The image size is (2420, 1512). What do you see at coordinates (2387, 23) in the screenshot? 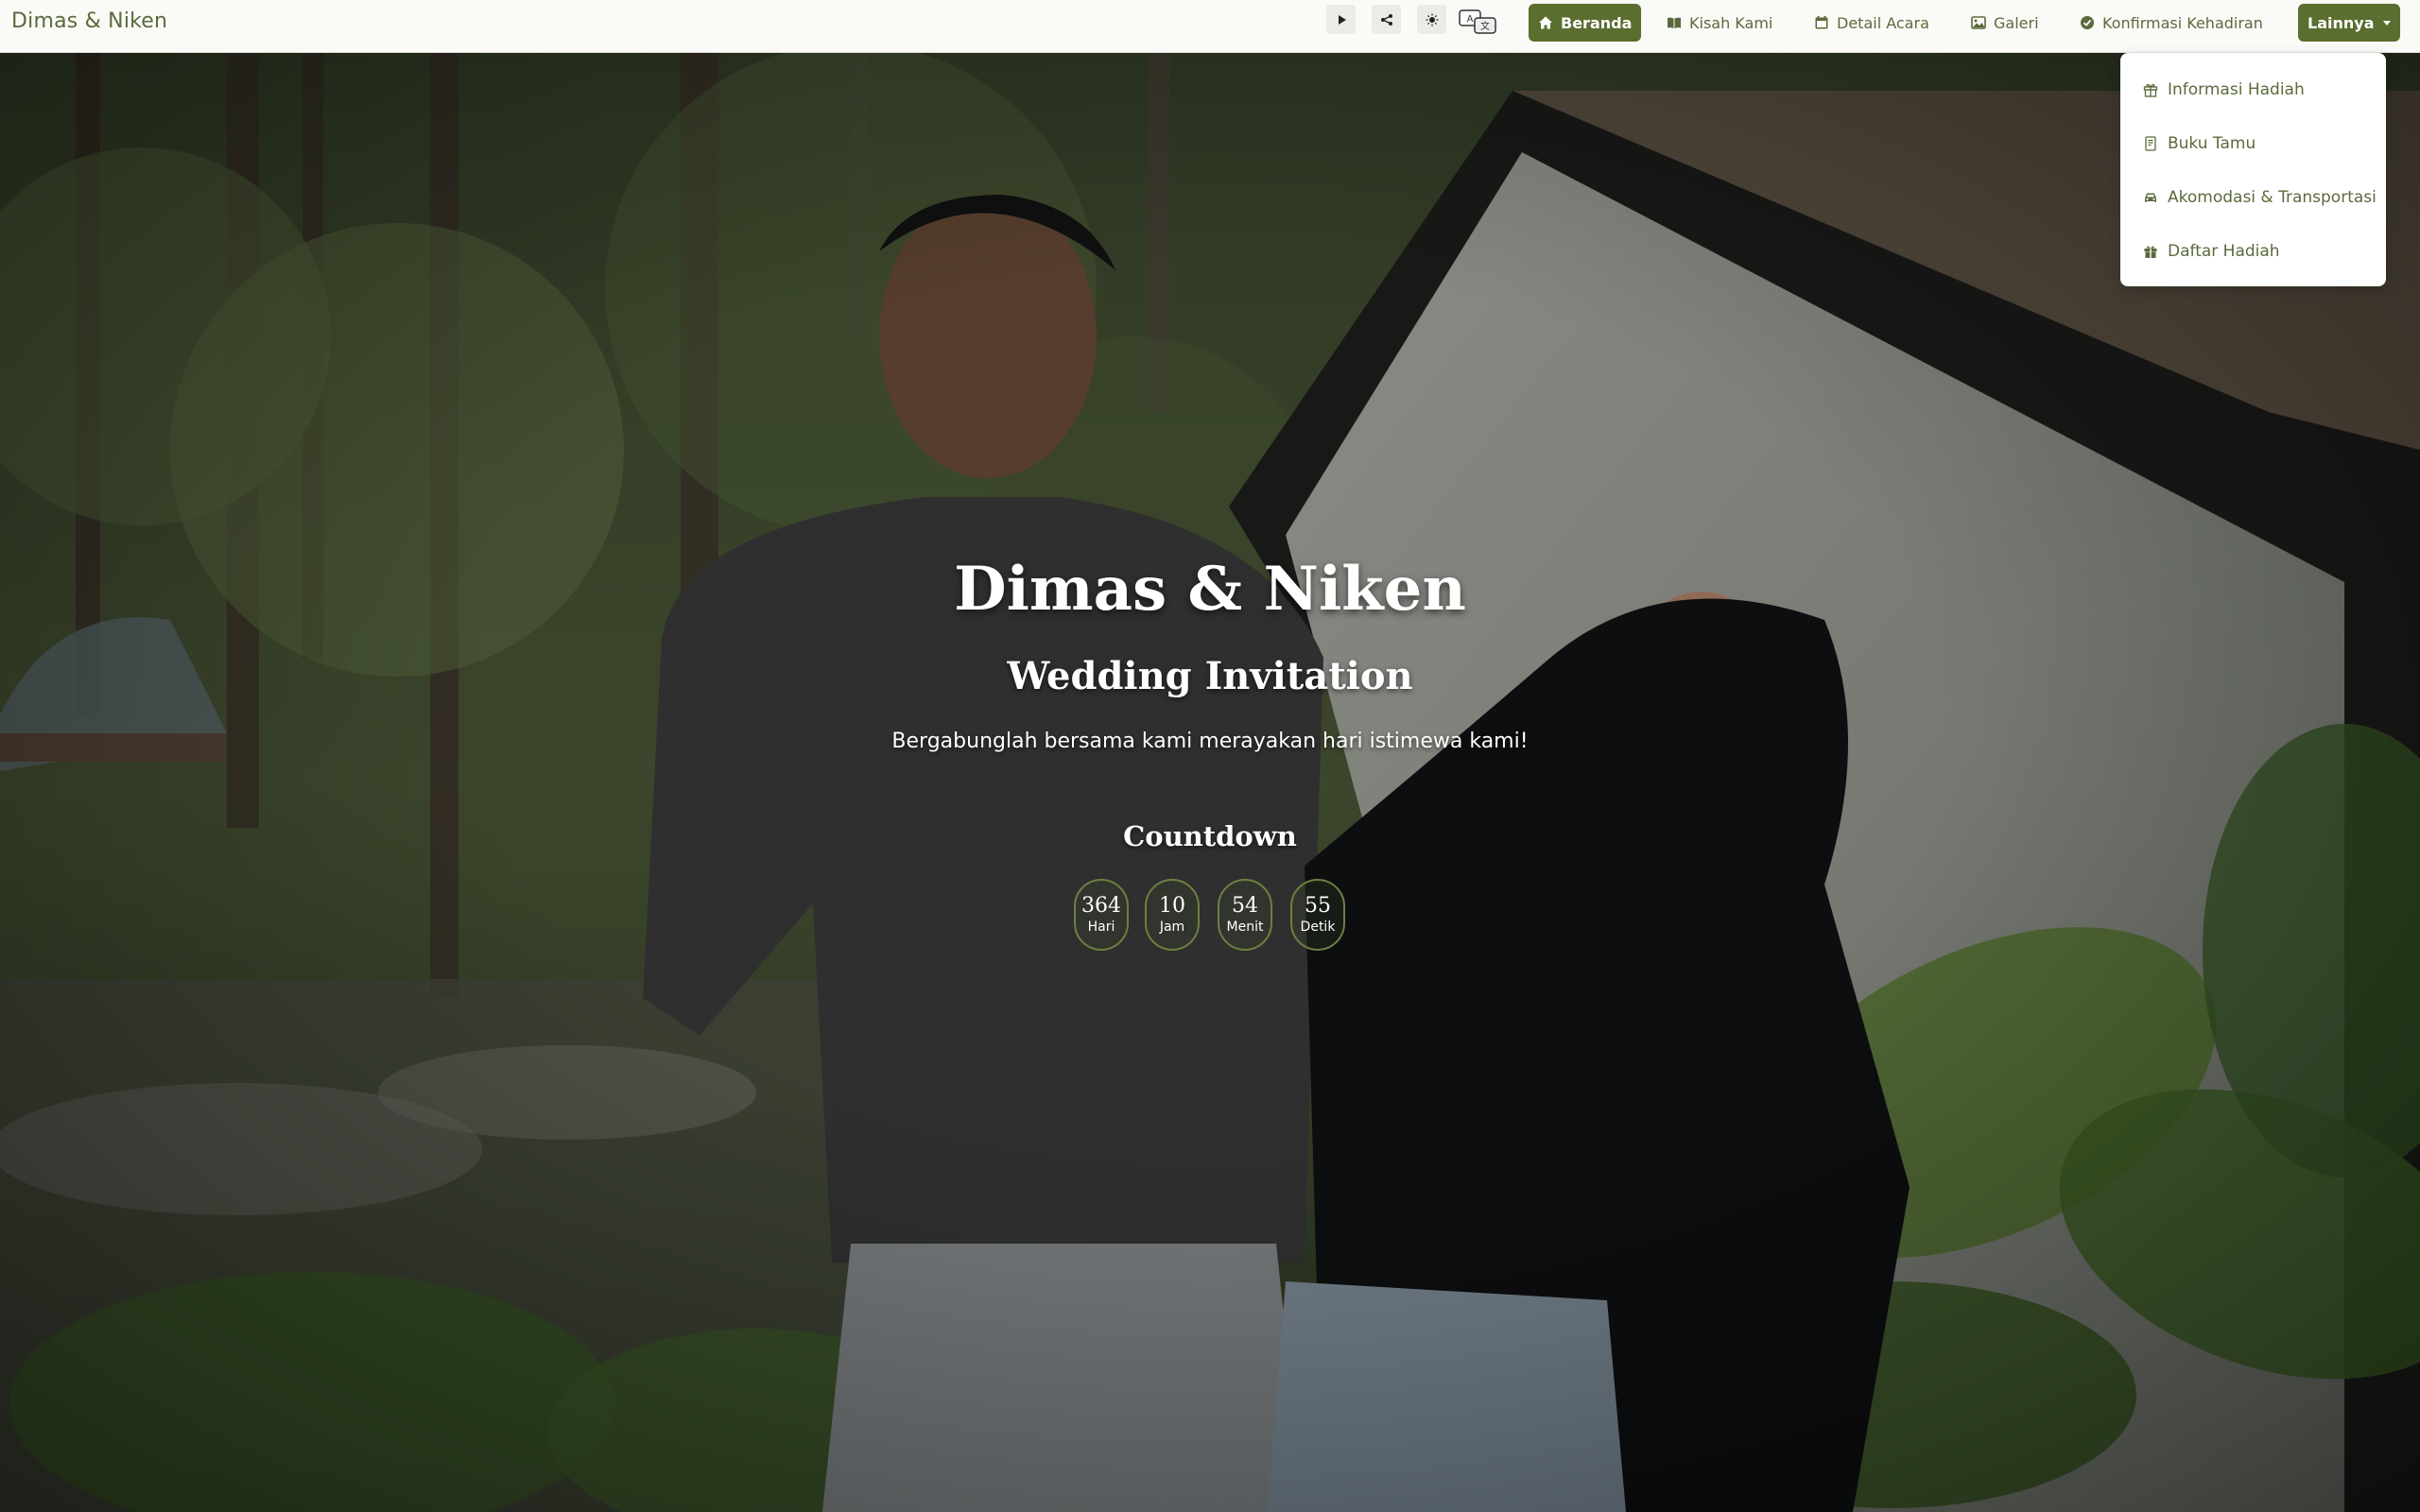
I see `chevron-down-icon` at bounding box center [2387, 23].